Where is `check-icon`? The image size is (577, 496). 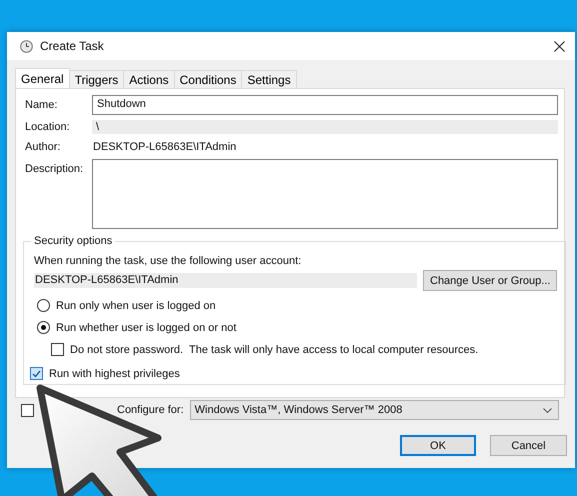
check-icon is located at coordinates (36, 374).